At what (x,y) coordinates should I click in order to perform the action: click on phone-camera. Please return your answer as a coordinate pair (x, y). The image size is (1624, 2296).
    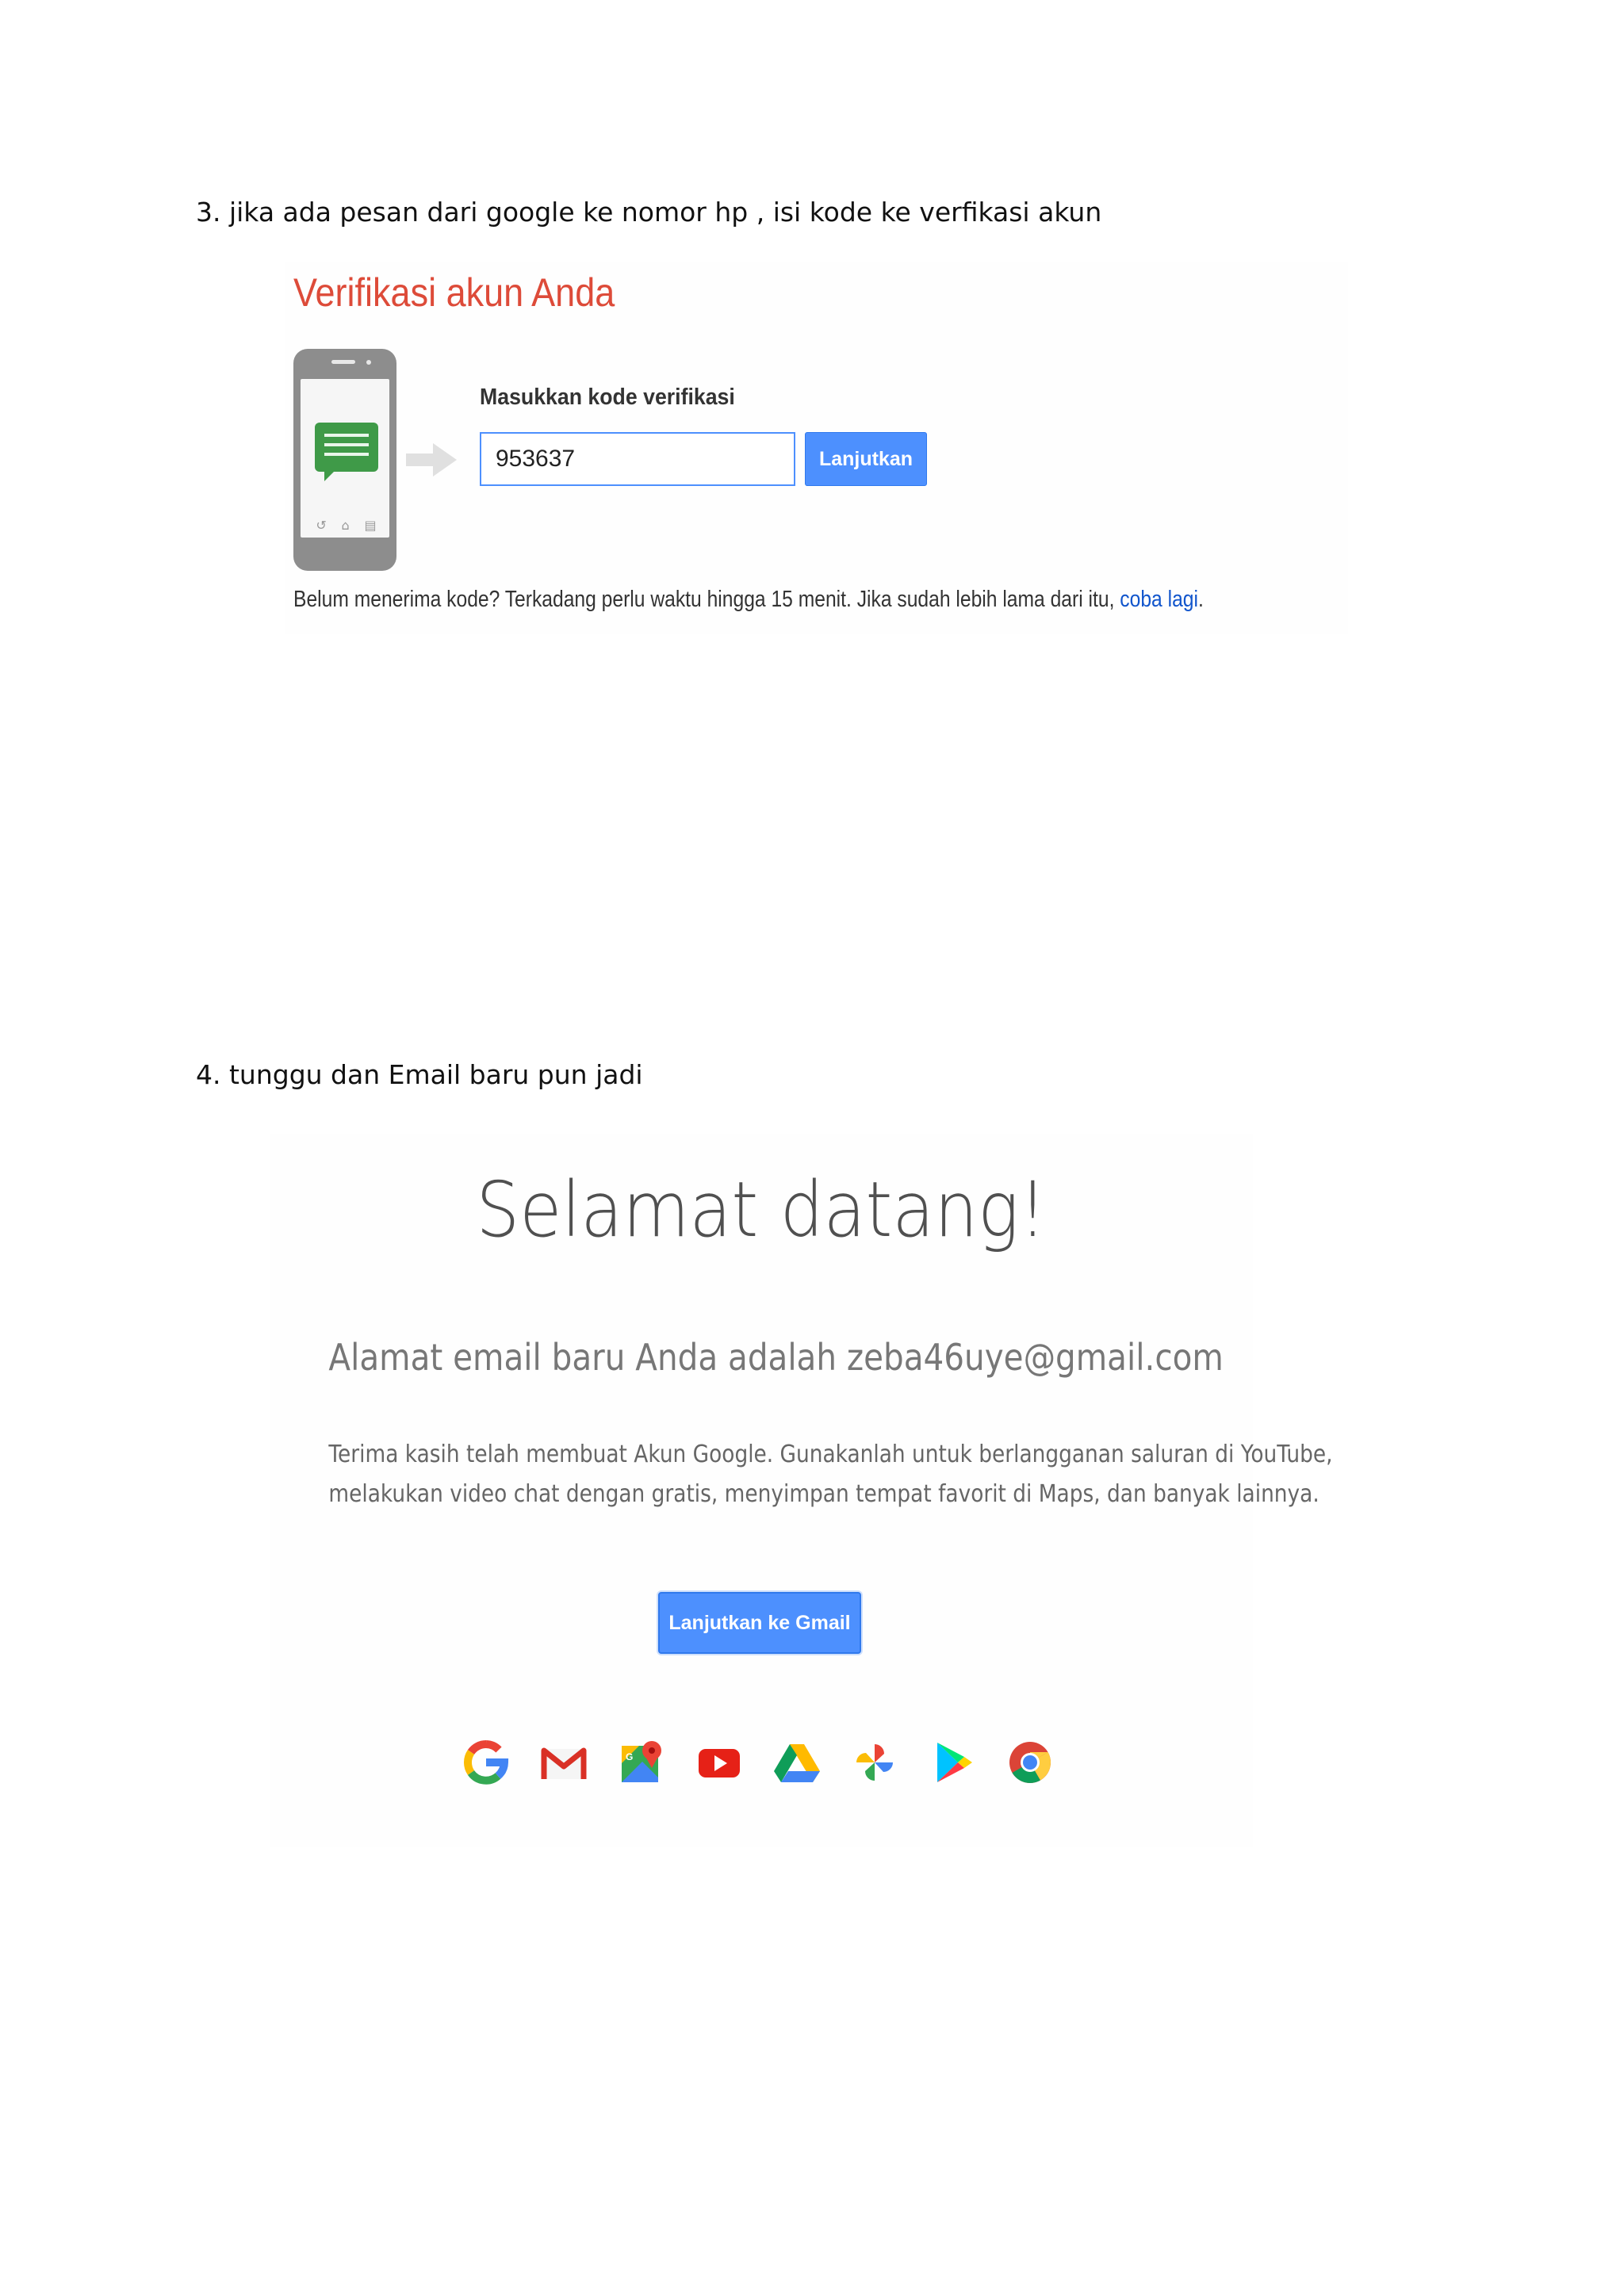
    Looking at the image, I should click on (368, 362).